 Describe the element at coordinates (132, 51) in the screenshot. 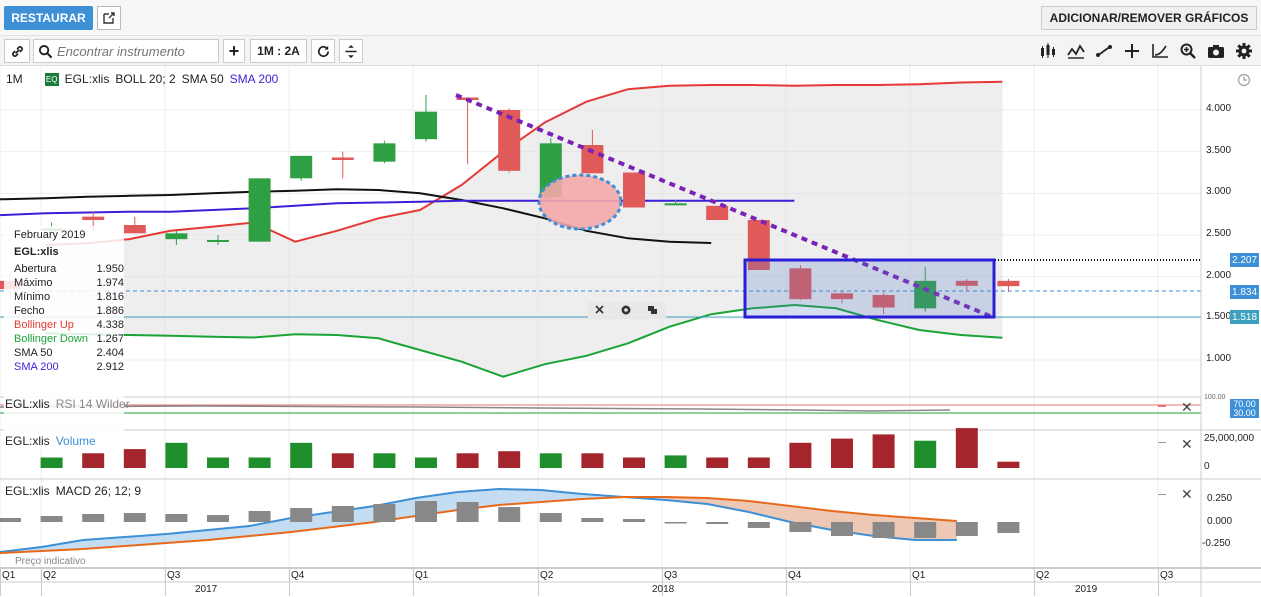

I see `search-input` at that location.